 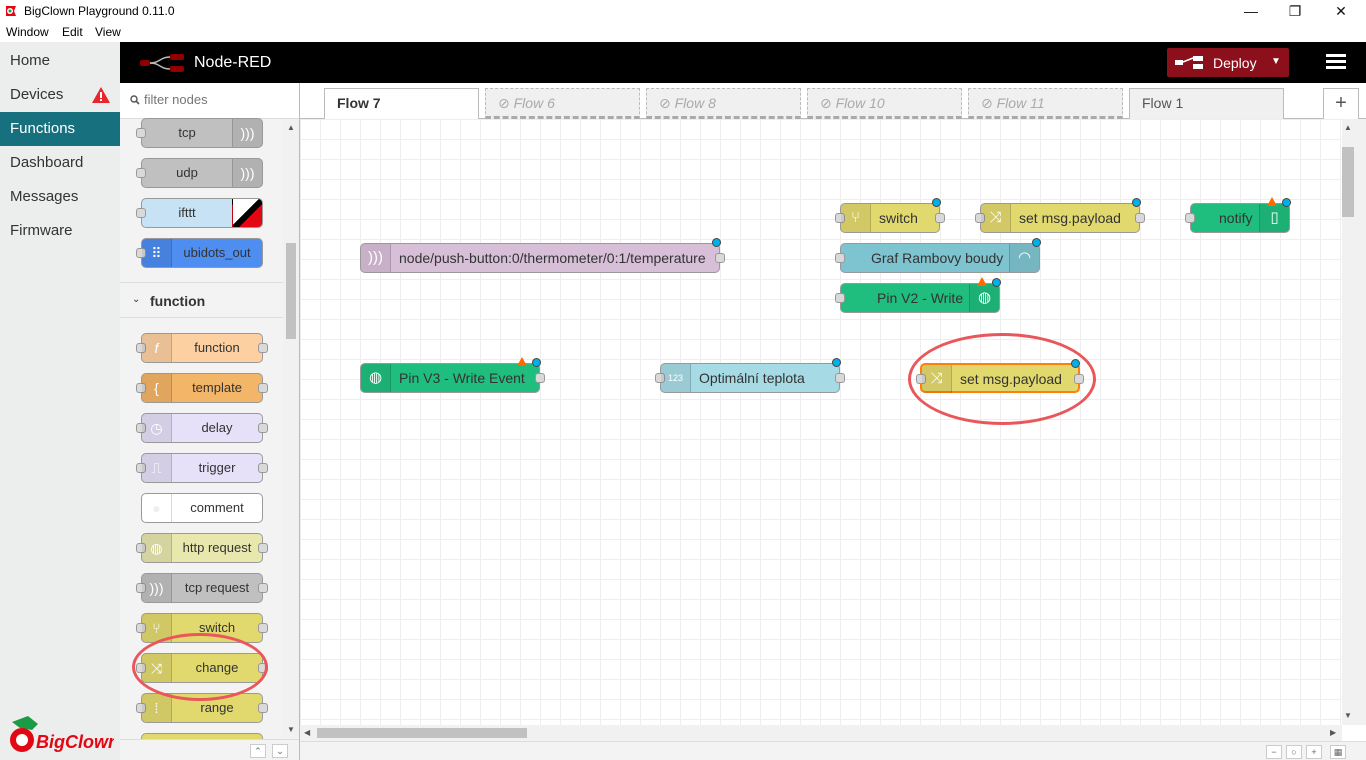 I want to click on warning-triangle-icon, so click(x=982, y=281).